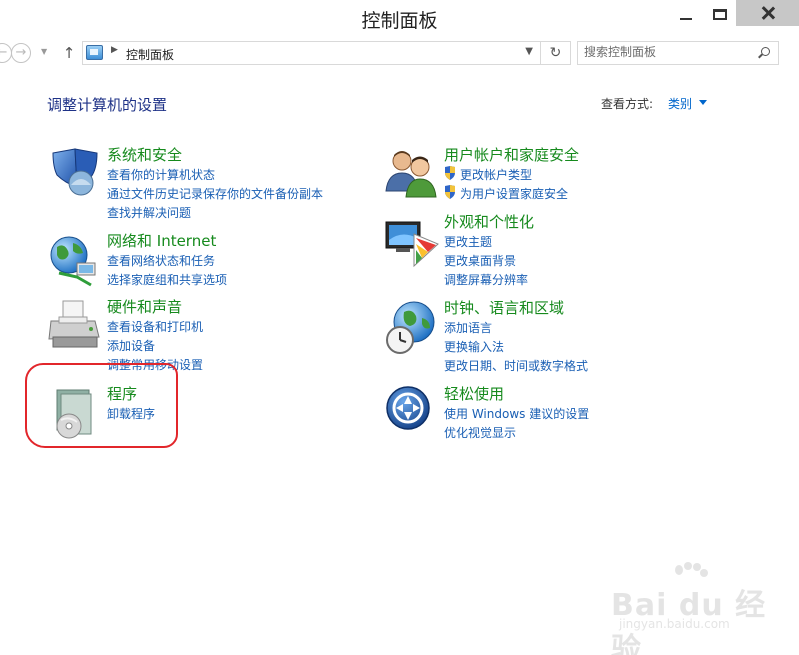 The image size is (799, 655). I want to click on maximize-button, so click(720, 14).